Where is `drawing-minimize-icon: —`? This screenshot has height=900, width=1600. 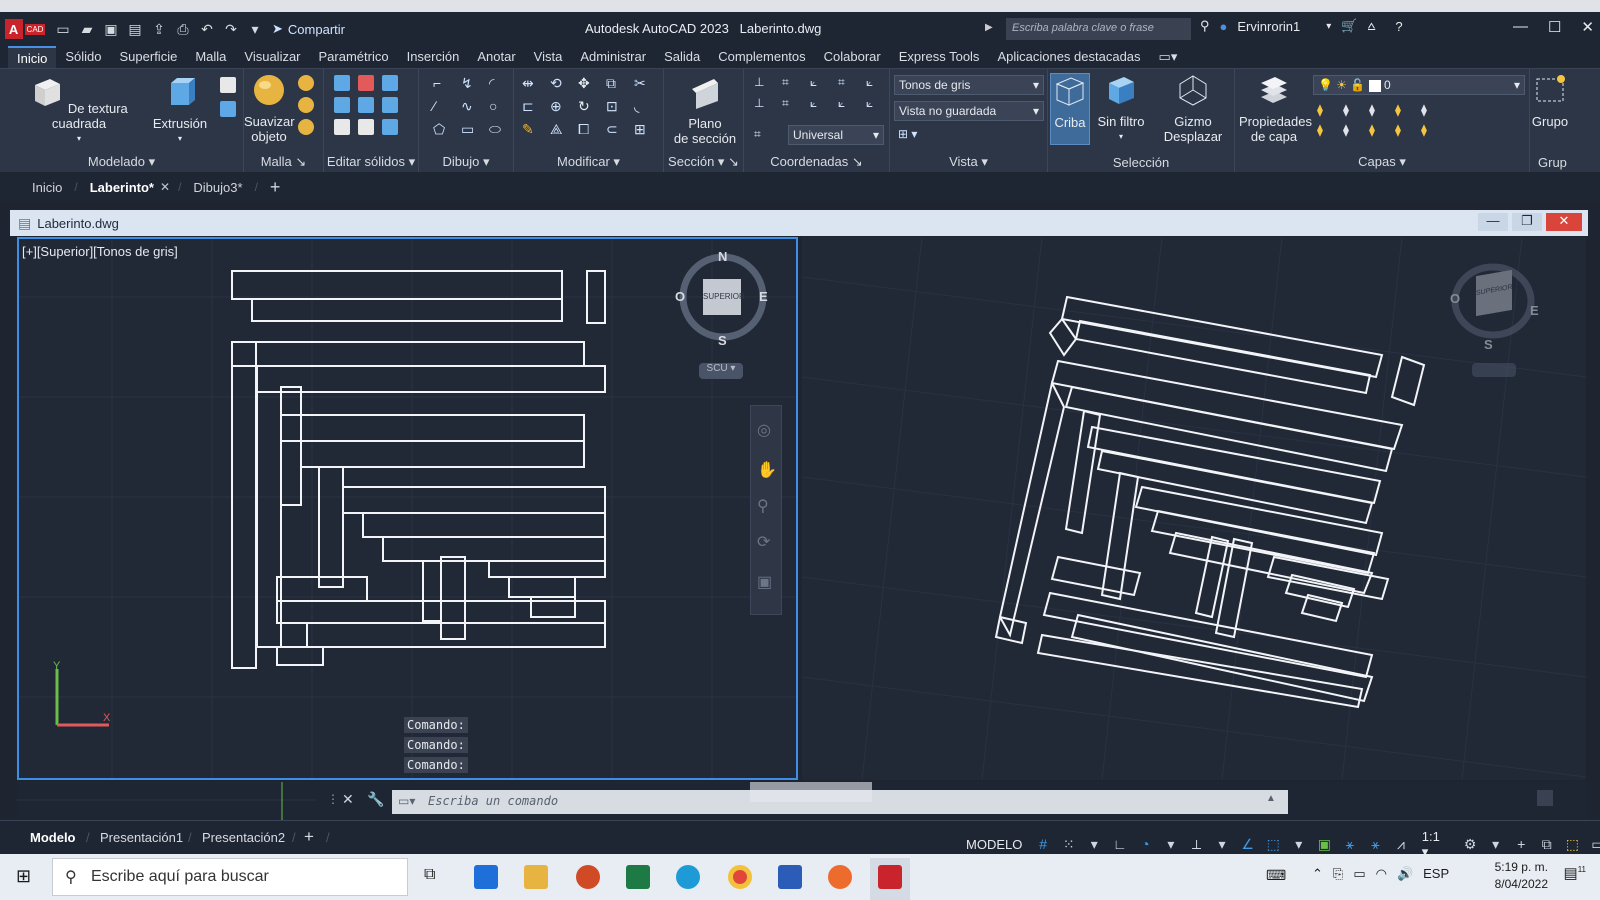 drawing-minimize-icon: — is located at coordinates (1493, 222).